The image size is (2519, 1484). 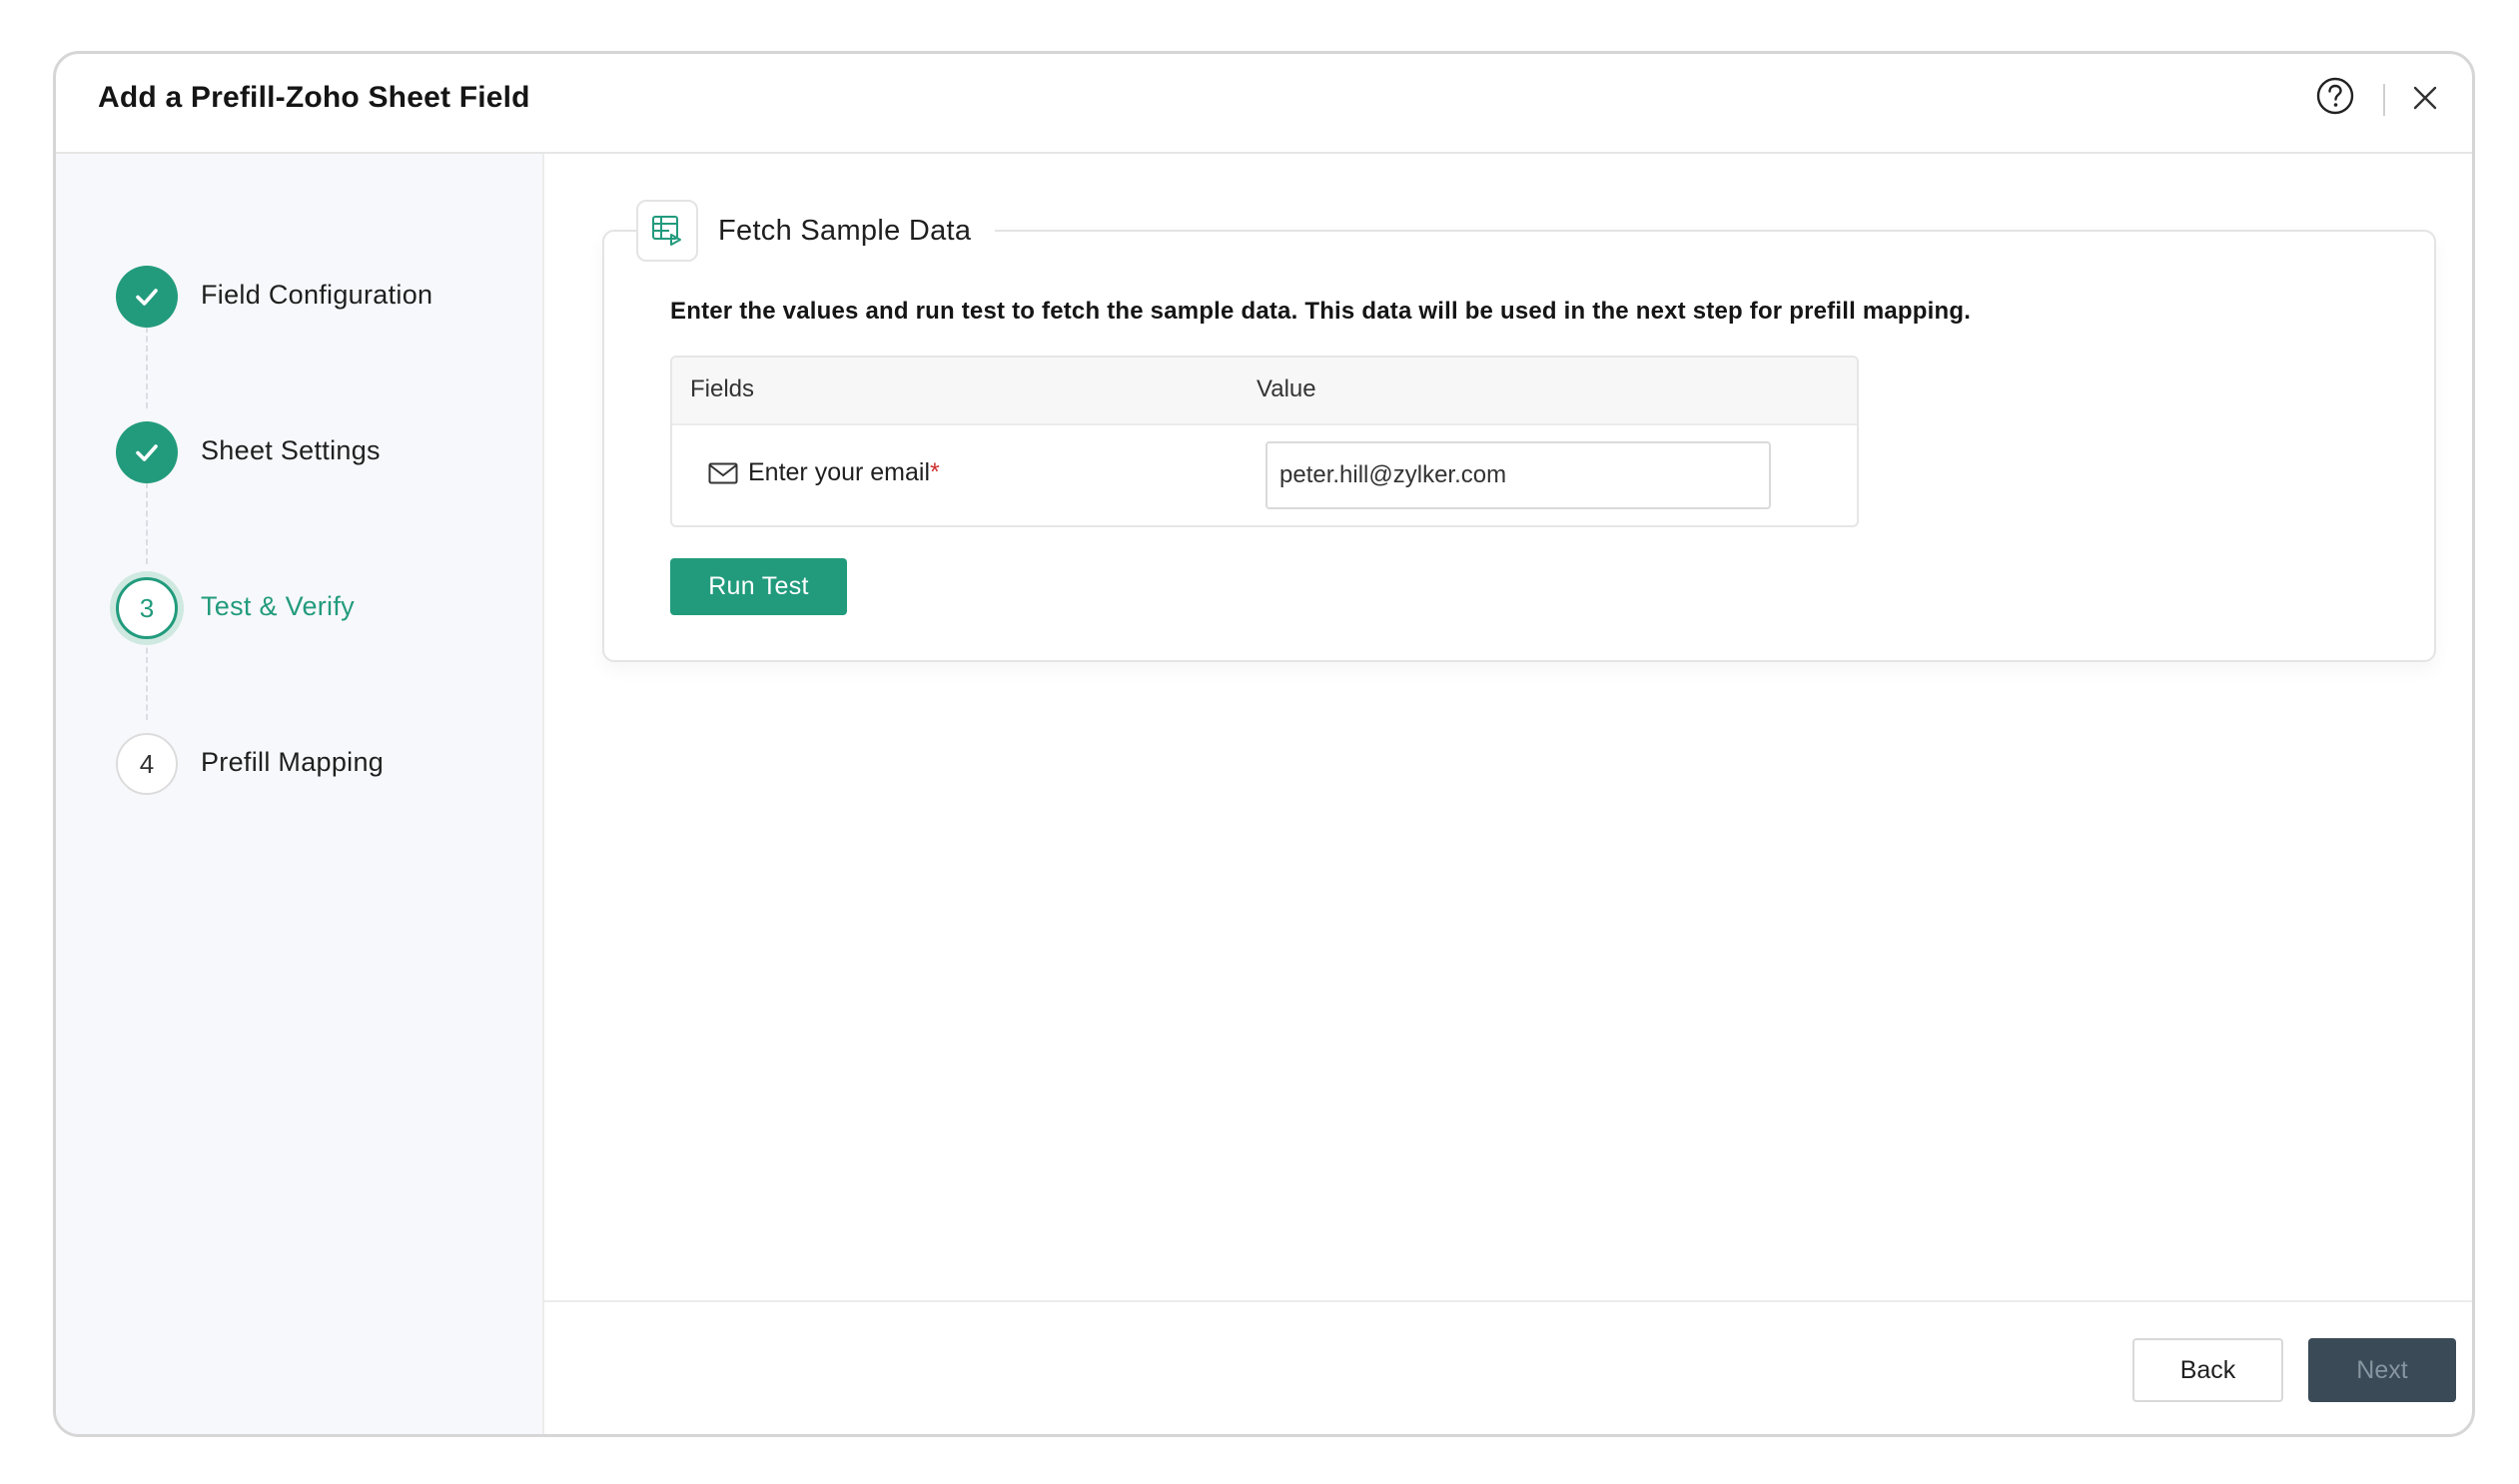 What do you see at coordinates (2335, 96) in the screenshot?
I see `question-circle-icon` at bounding box center [2335, 96].